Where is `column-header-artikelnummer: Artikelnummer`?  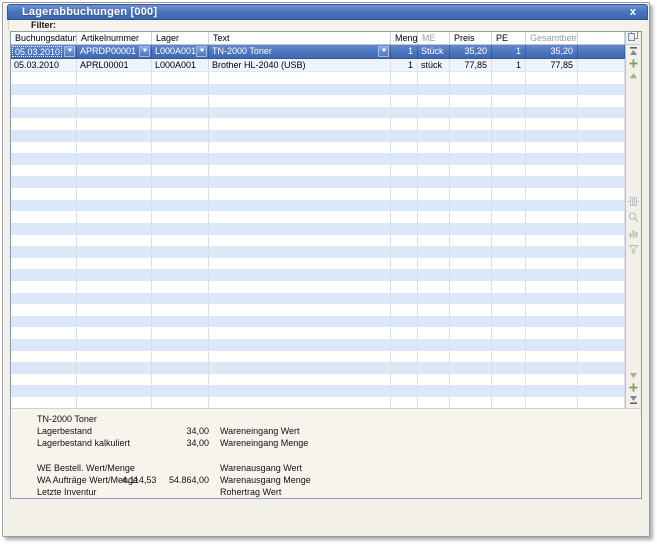
column-header-artikelnummer: Artikelnummer is located at coordinates (114, 38).